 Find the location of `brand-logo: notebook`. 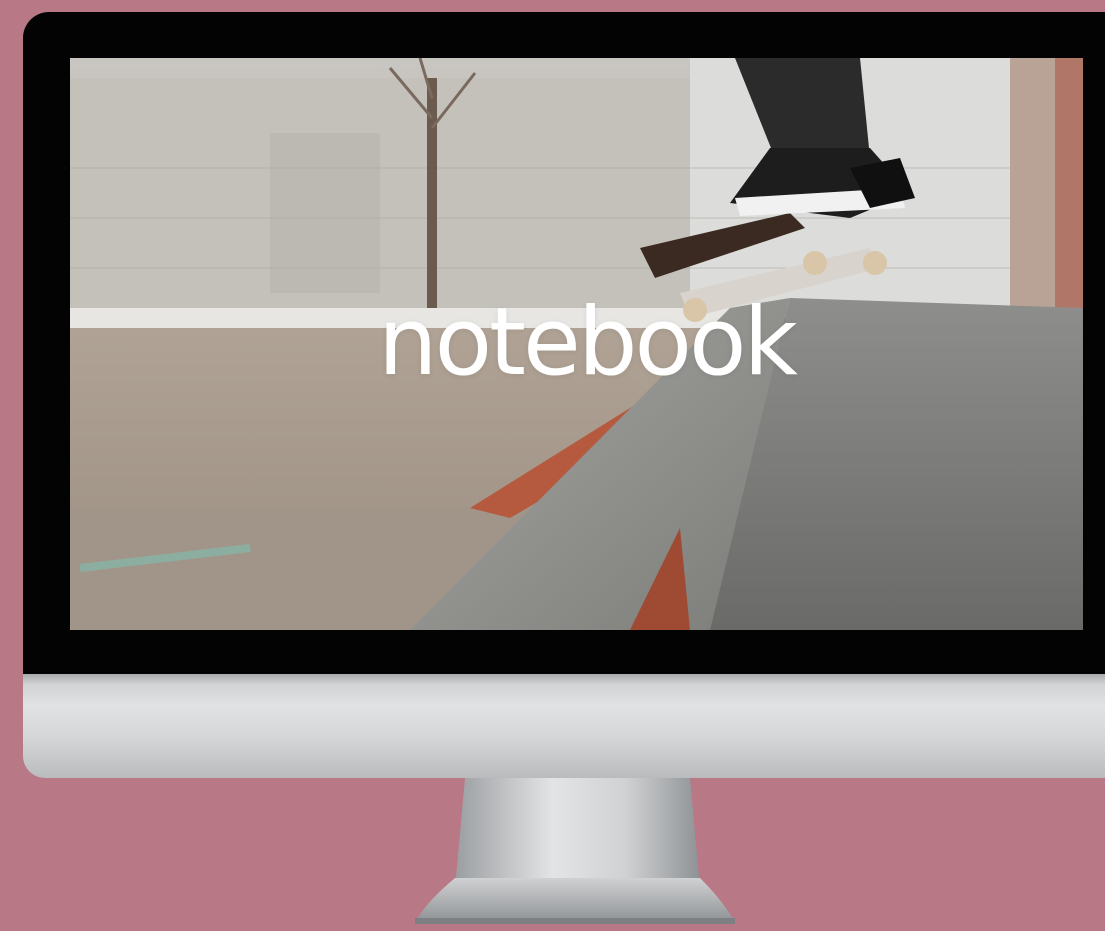

brand-logo: notebook is located at coordinates (588, 342).